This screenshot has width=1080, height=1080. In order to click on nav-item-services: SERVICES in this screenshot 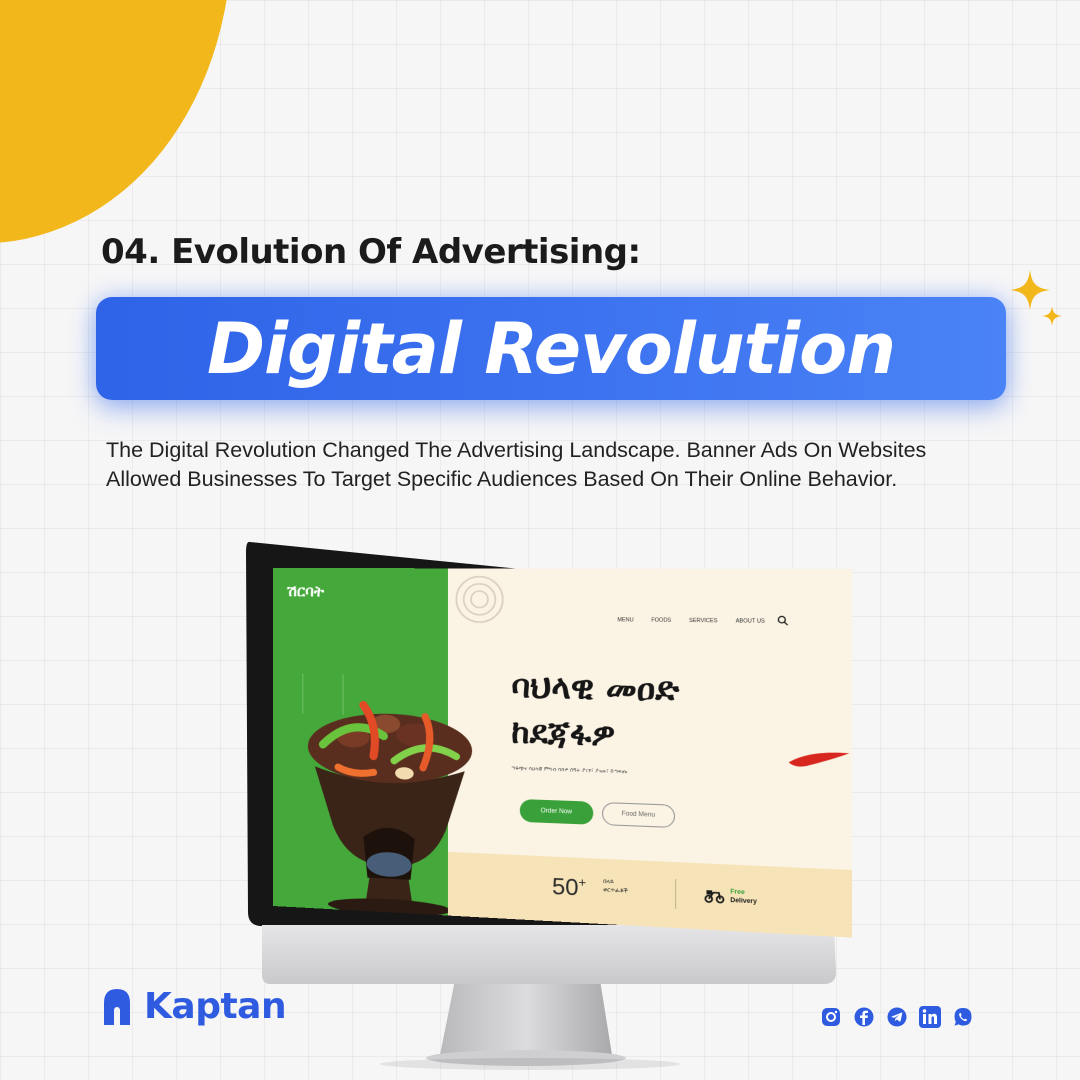, I will do `click(703, 621)`.